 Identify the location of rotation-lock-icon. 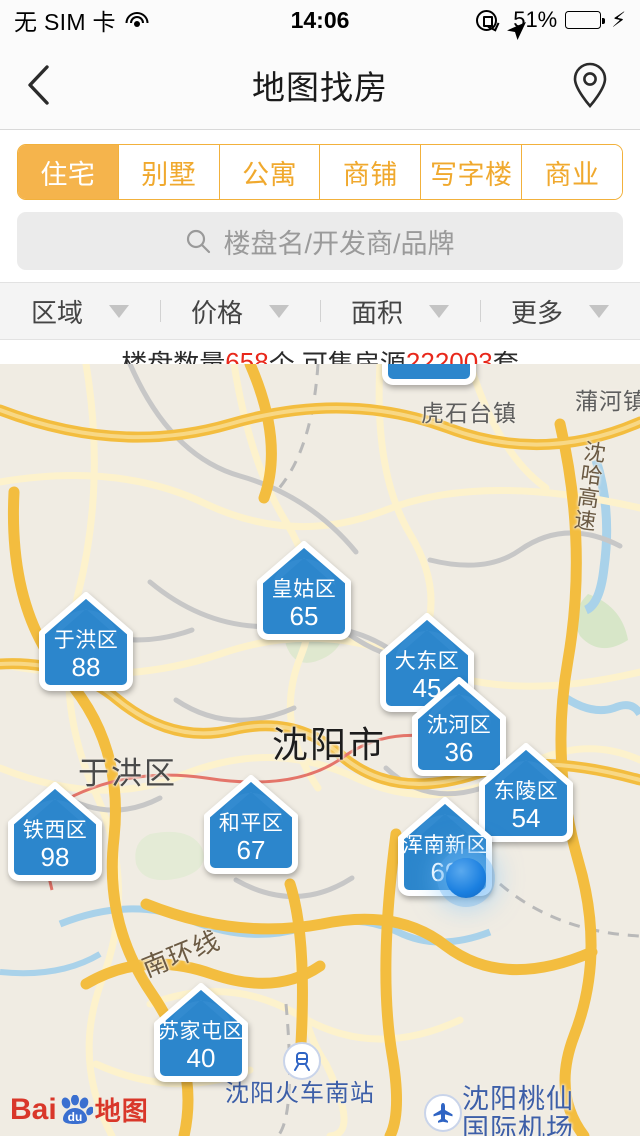
(487, 20).